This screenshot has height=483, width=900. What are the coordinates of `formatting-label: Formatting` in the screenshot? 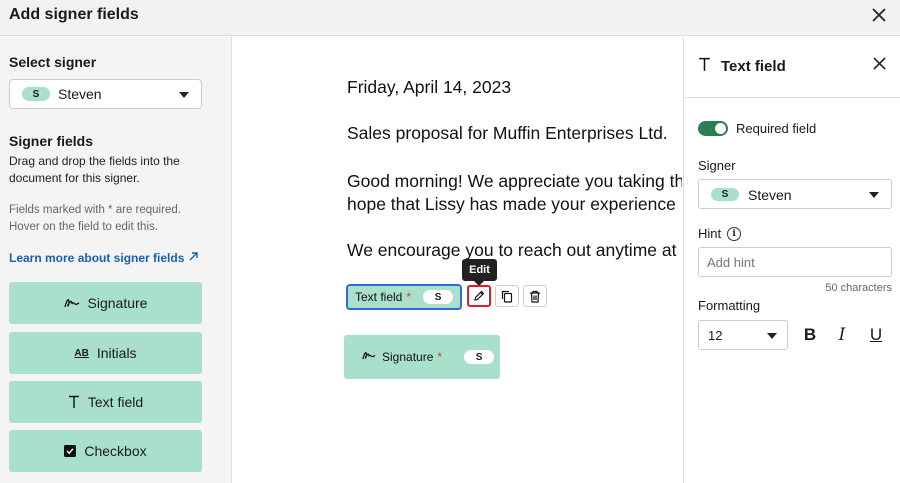 It's located at (729, 305).